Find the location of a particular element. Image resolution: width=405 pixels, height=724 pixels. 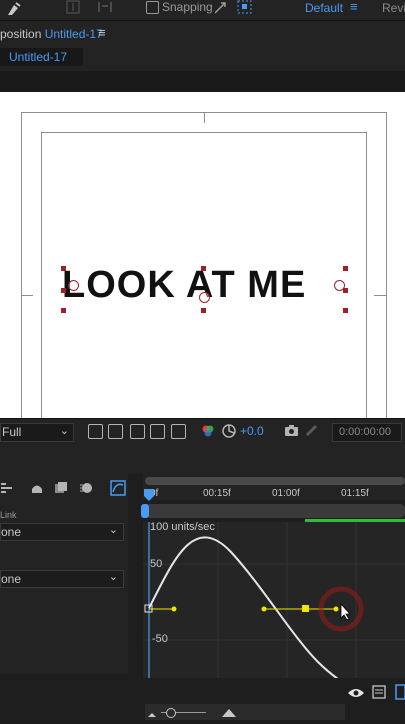

color-channels-icon is located at coordinates (208, 433).